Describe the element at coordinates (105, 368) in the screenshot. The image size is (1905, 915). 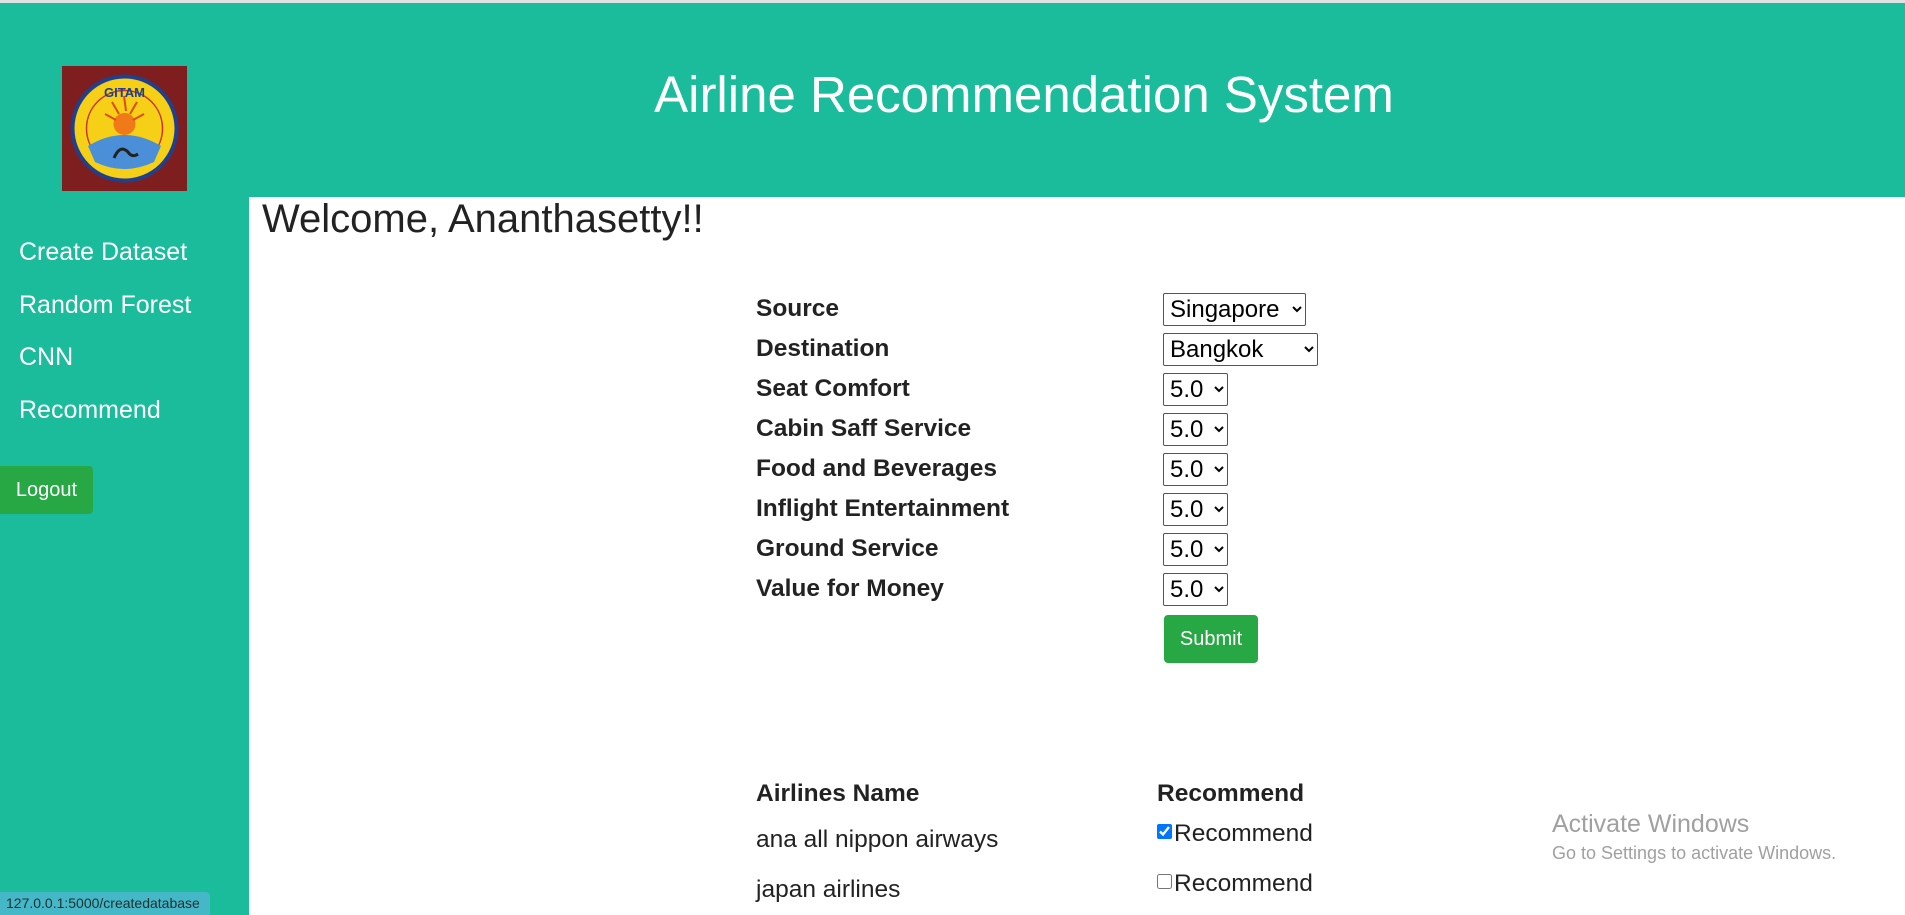
I see `sidebar-item-cnn: CNN` at that location.